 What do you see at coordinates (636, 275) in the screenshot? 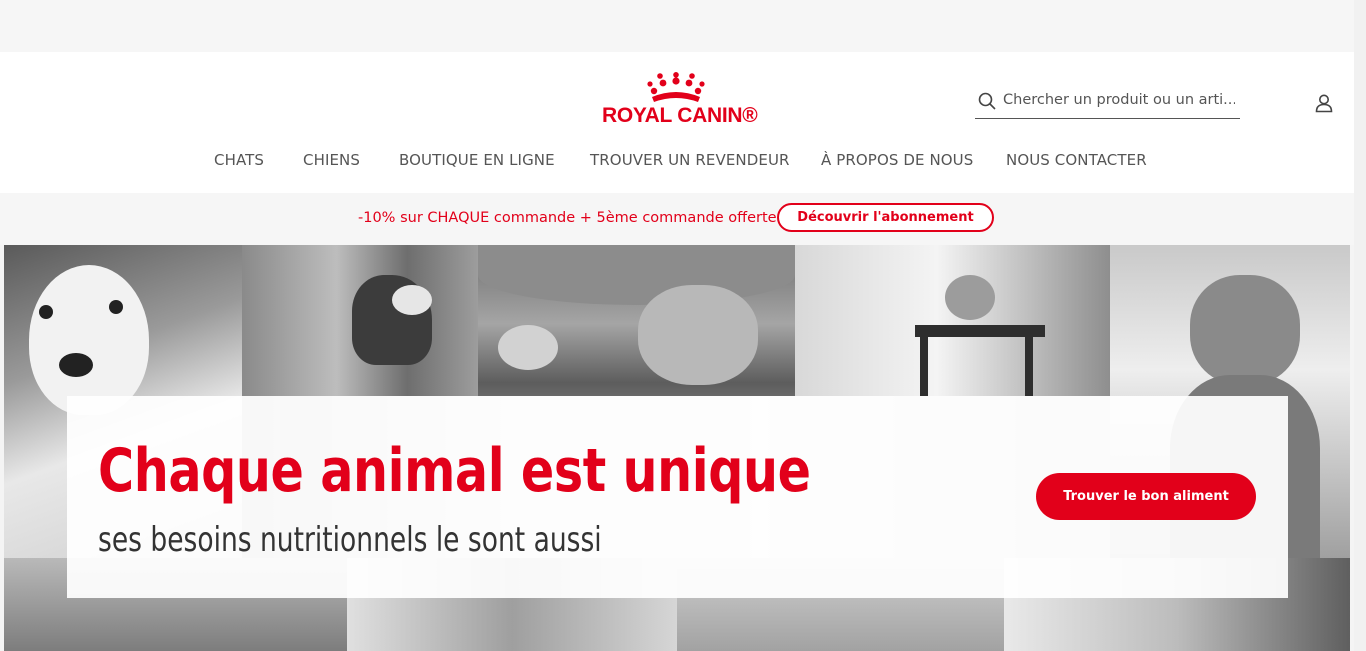
I see `blanket-shape` at bounding box center [636, 275].